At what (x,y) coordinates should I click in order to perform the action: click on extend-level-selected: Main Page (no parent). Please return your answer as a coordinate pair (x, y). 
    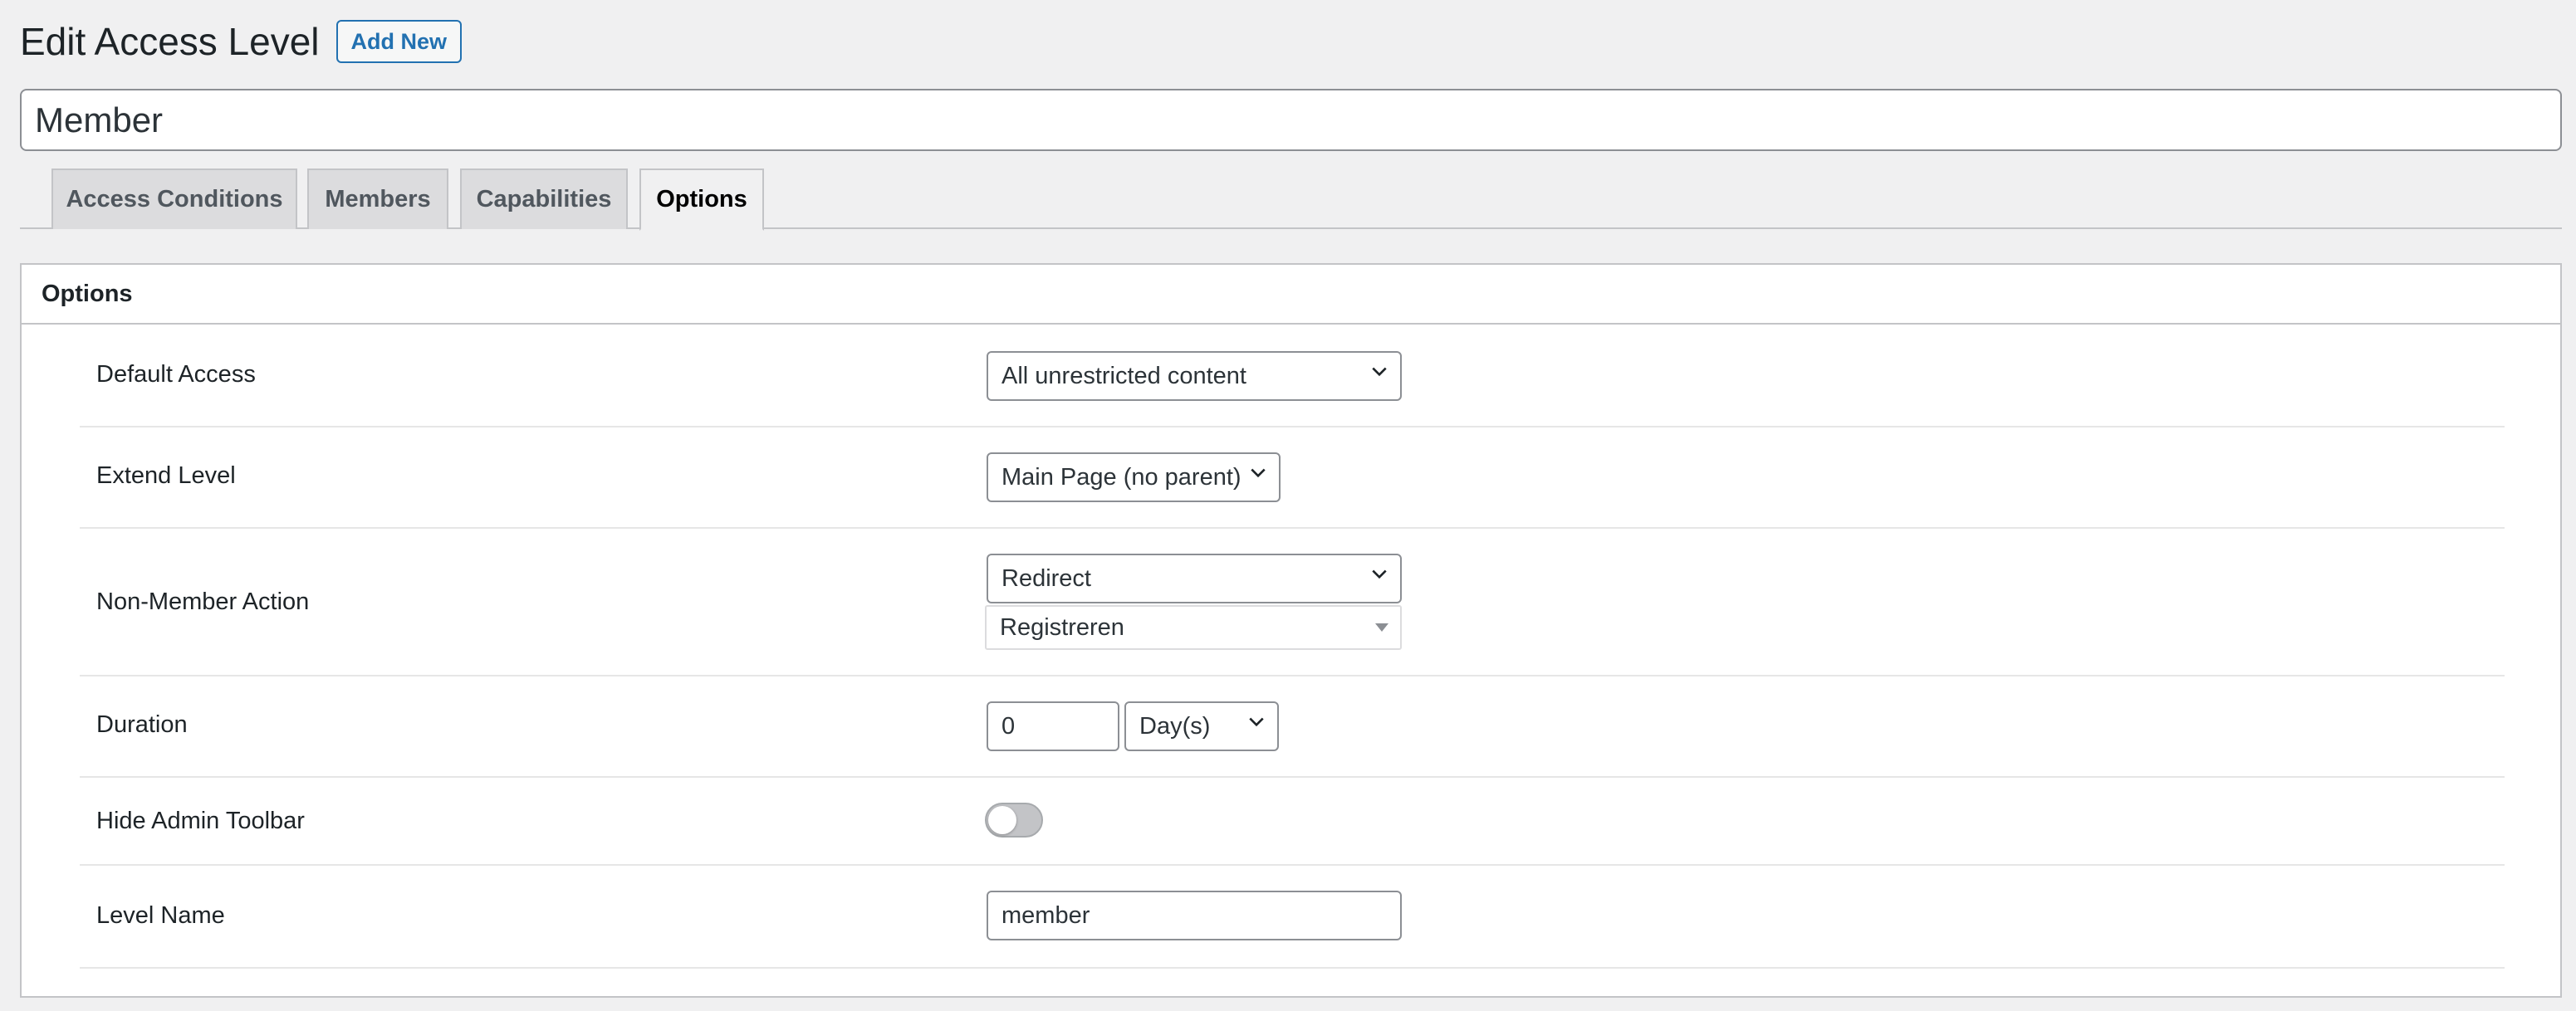
    Looking at the image, I should click on (1121, 477).